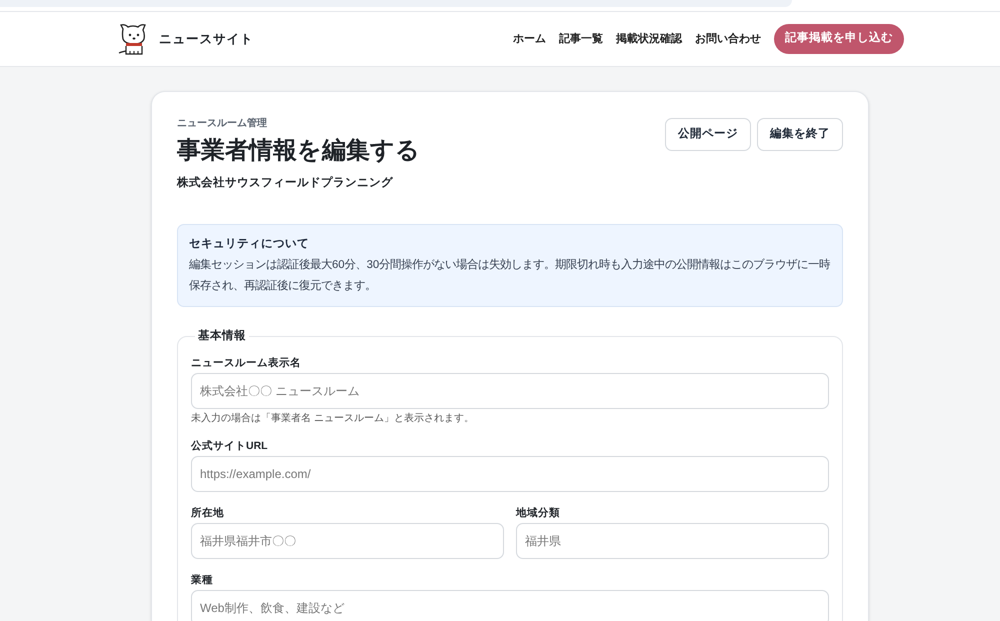 The width and height of the screenshot is (1000, 621). Describe the element at coordinates (285, 183) in the screenshot. I see `company-name: 株式会社サウスフィールドプランニング` at that location.